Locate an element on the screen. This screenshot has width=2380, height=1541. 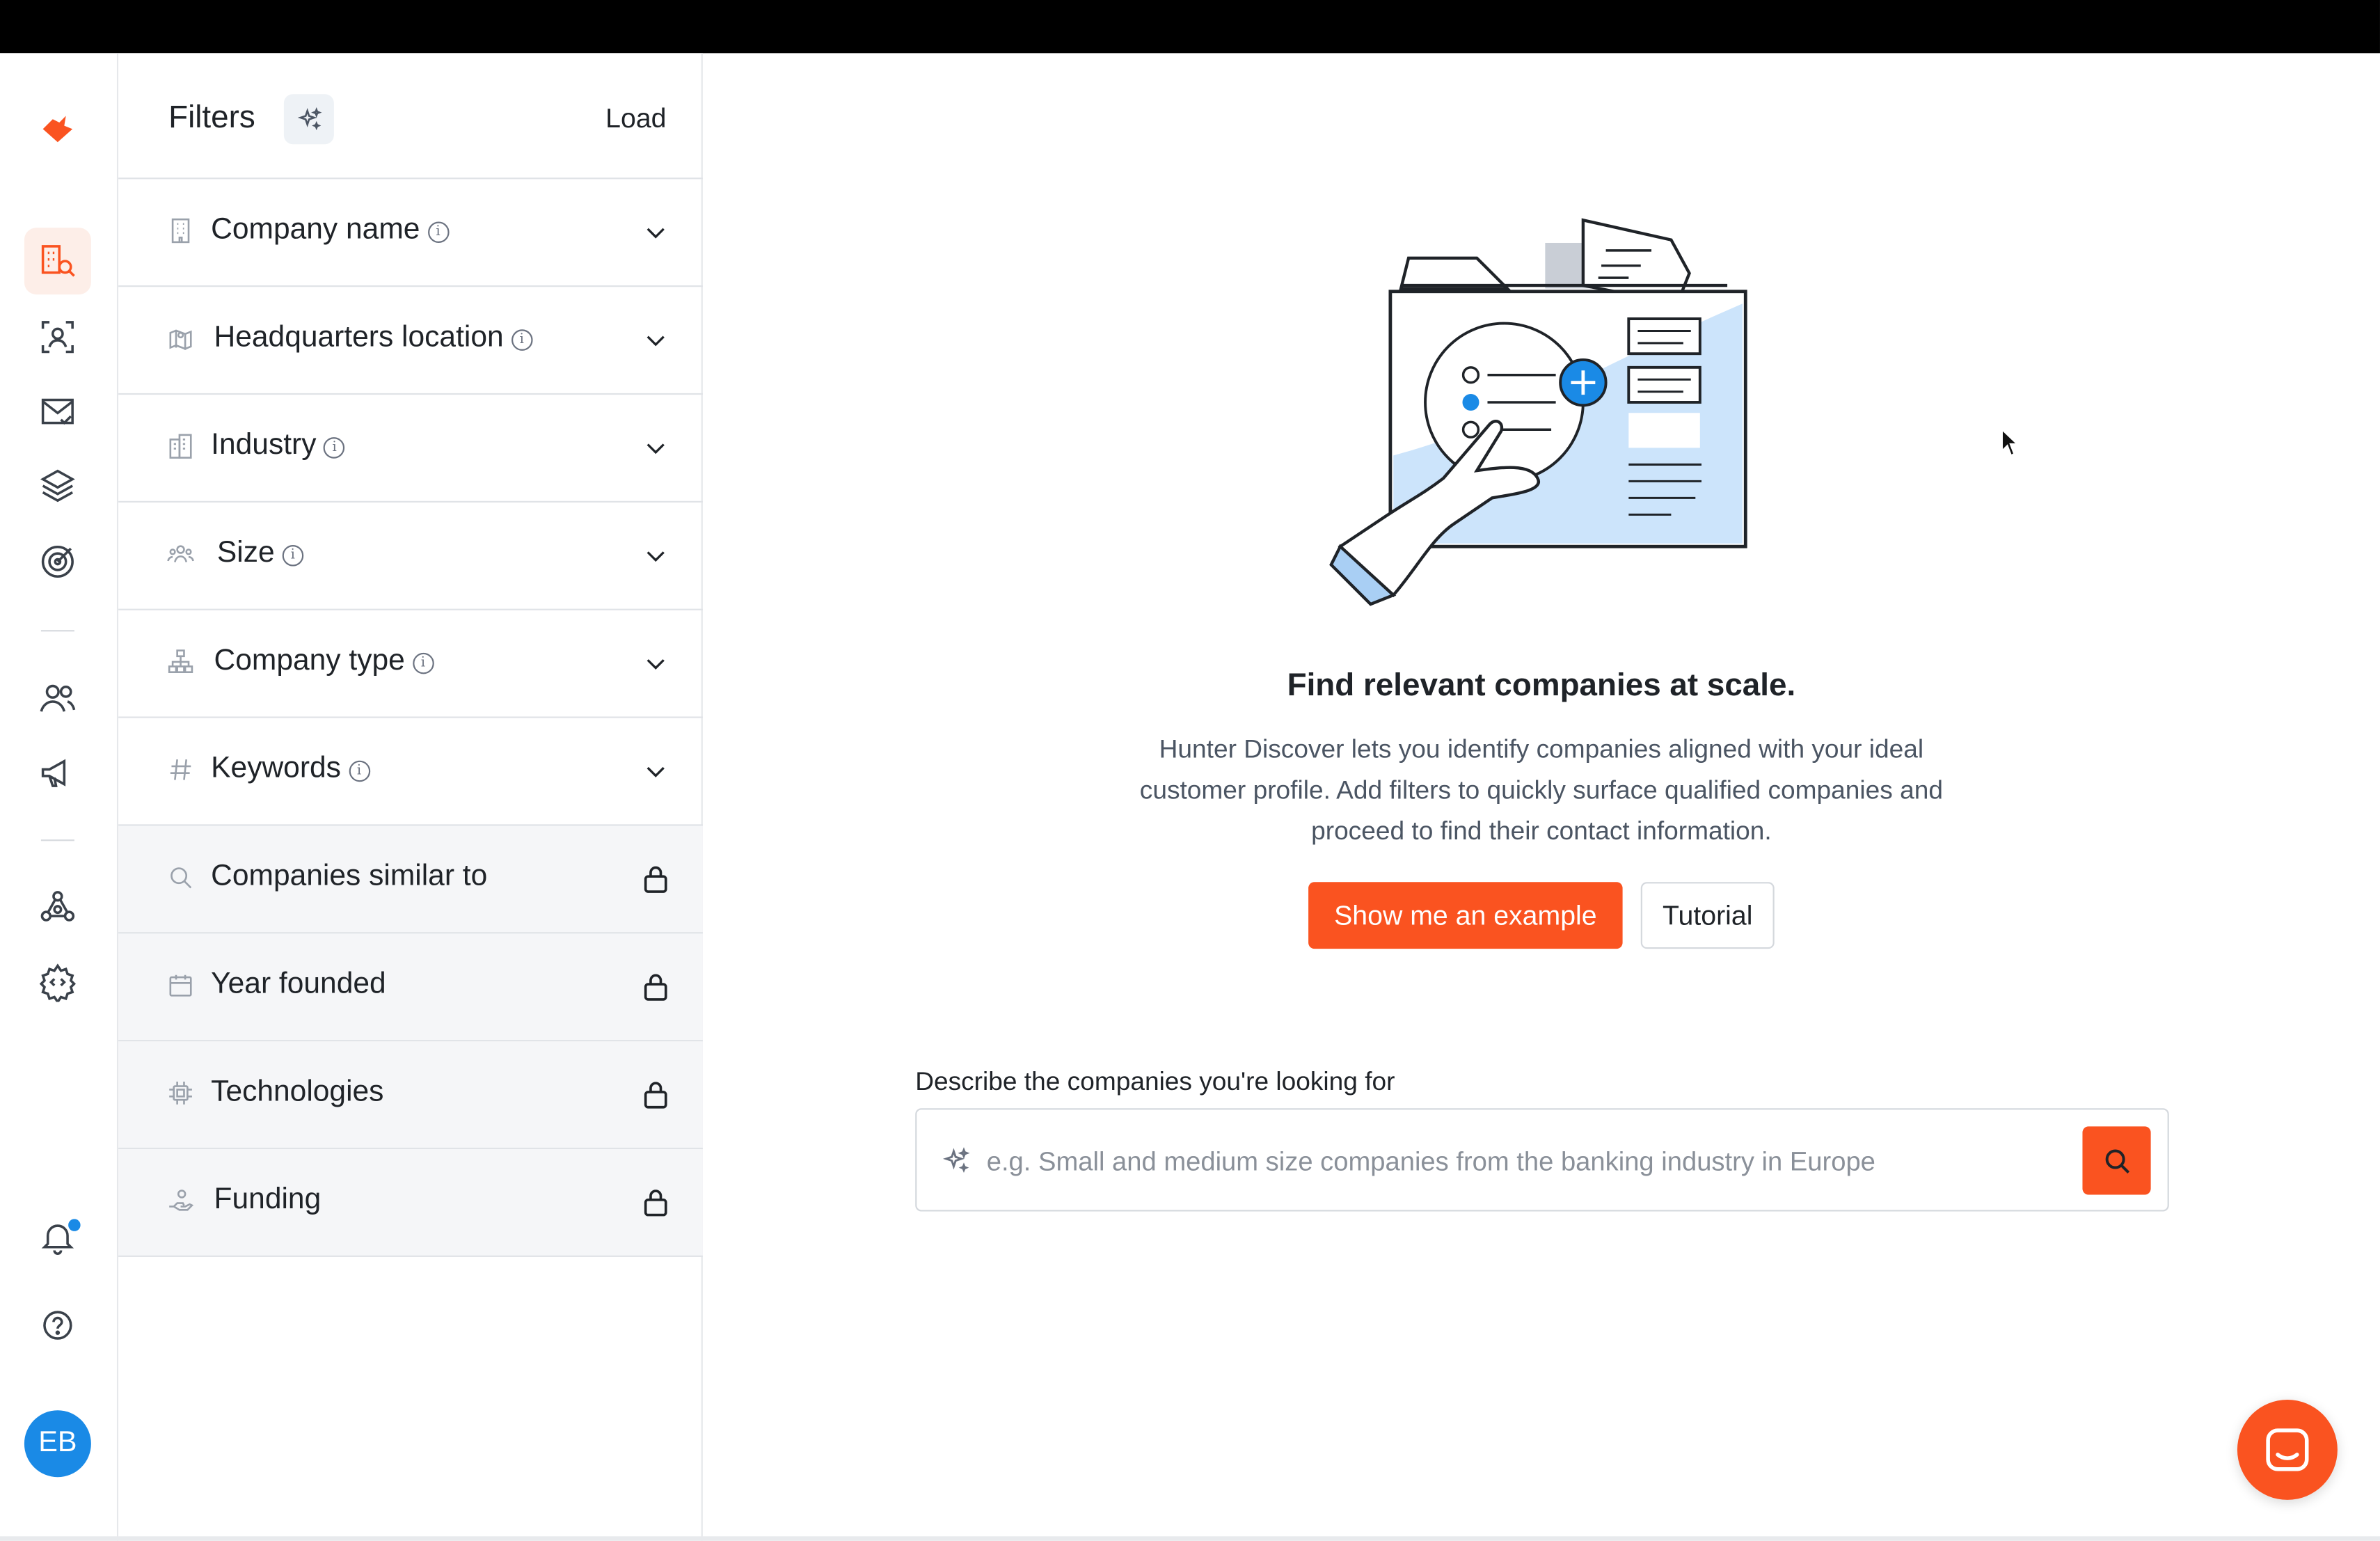
filter-label: Keywords i is located at coordinates (290, 769).